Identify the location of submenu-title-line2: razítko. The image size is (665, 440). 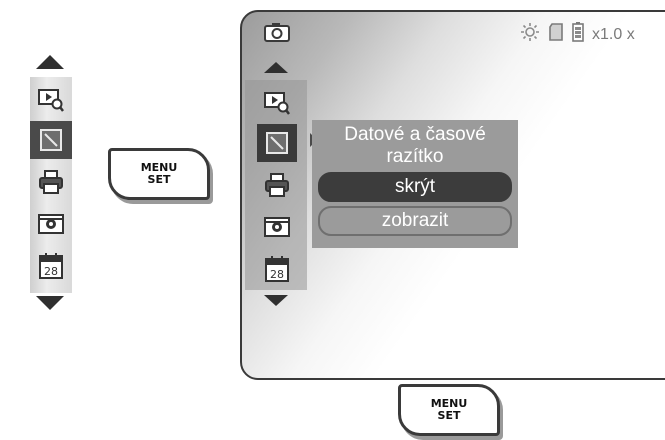
(415, 156).